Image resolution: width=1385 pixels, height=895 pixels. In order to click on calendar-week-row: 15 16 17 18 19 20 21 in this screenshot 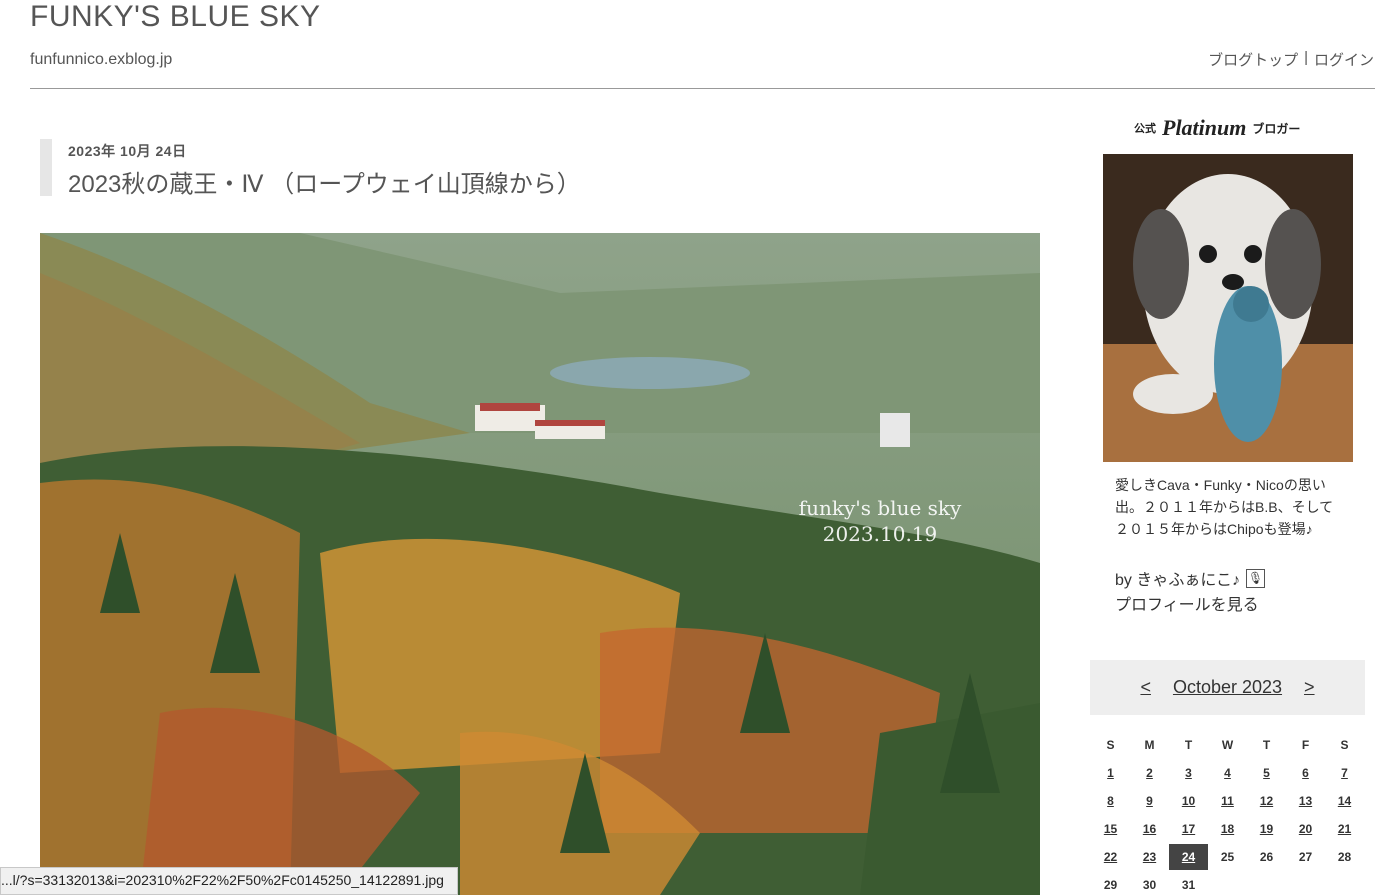, I will do `click(1227, 829)`.